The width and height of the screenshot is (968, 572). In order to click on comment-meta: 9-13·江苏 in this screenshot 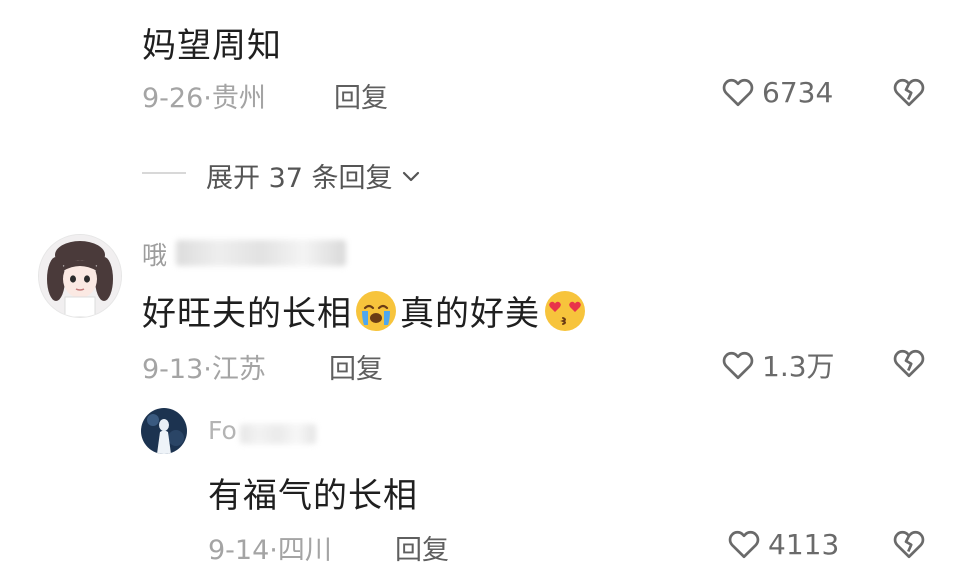, I will do `click(204, 366)`.